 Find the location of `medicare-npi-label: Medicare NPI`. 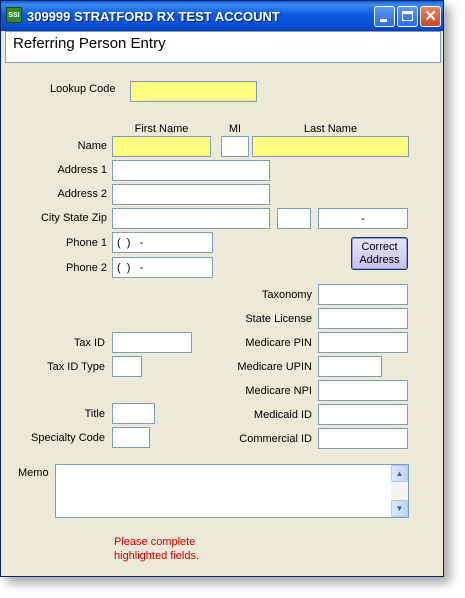

medicare-npi-label: Medicare NPI is located at coordinates (278, 391).